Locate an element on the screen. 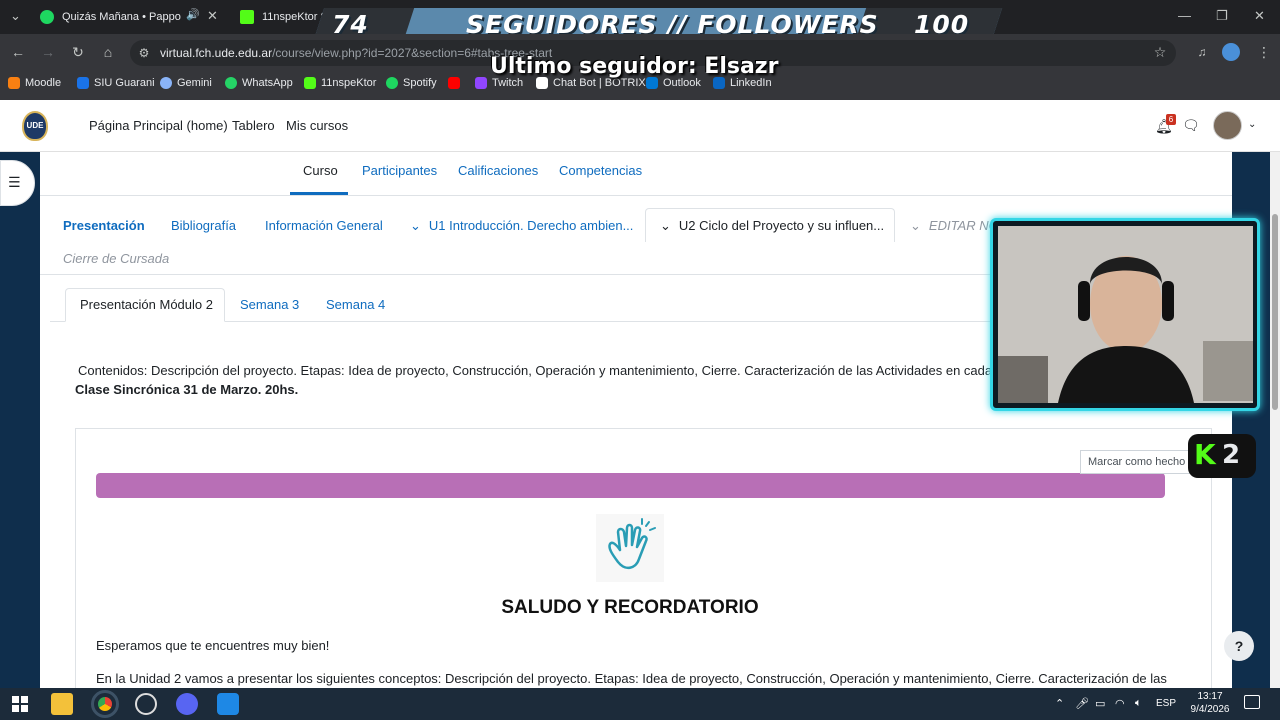 This screenshot has height=720, width=1280. divider is located at coordinates (636, 195).